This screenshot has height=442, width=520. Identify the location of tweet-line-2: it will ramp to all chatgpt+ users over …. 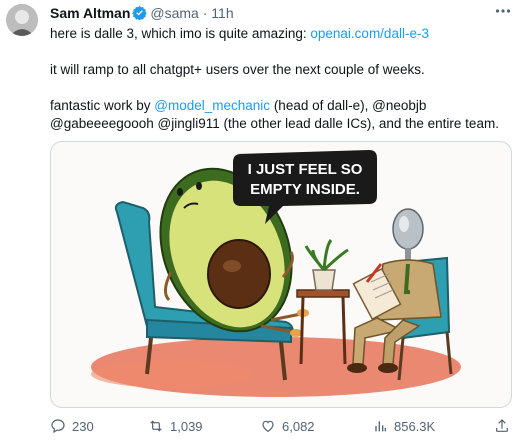
(237, 69).